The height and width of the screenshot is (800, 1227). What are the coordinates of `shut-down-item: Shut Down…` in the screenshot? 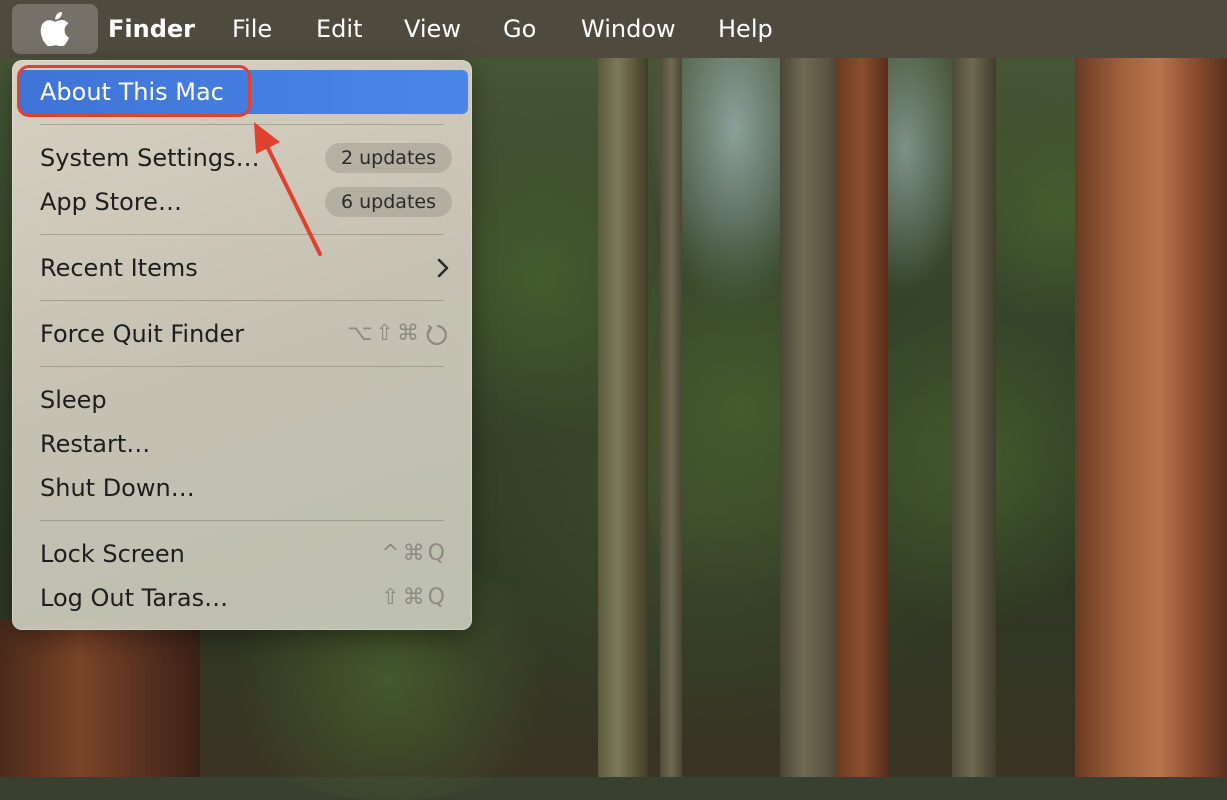 It's located at (243, 488).